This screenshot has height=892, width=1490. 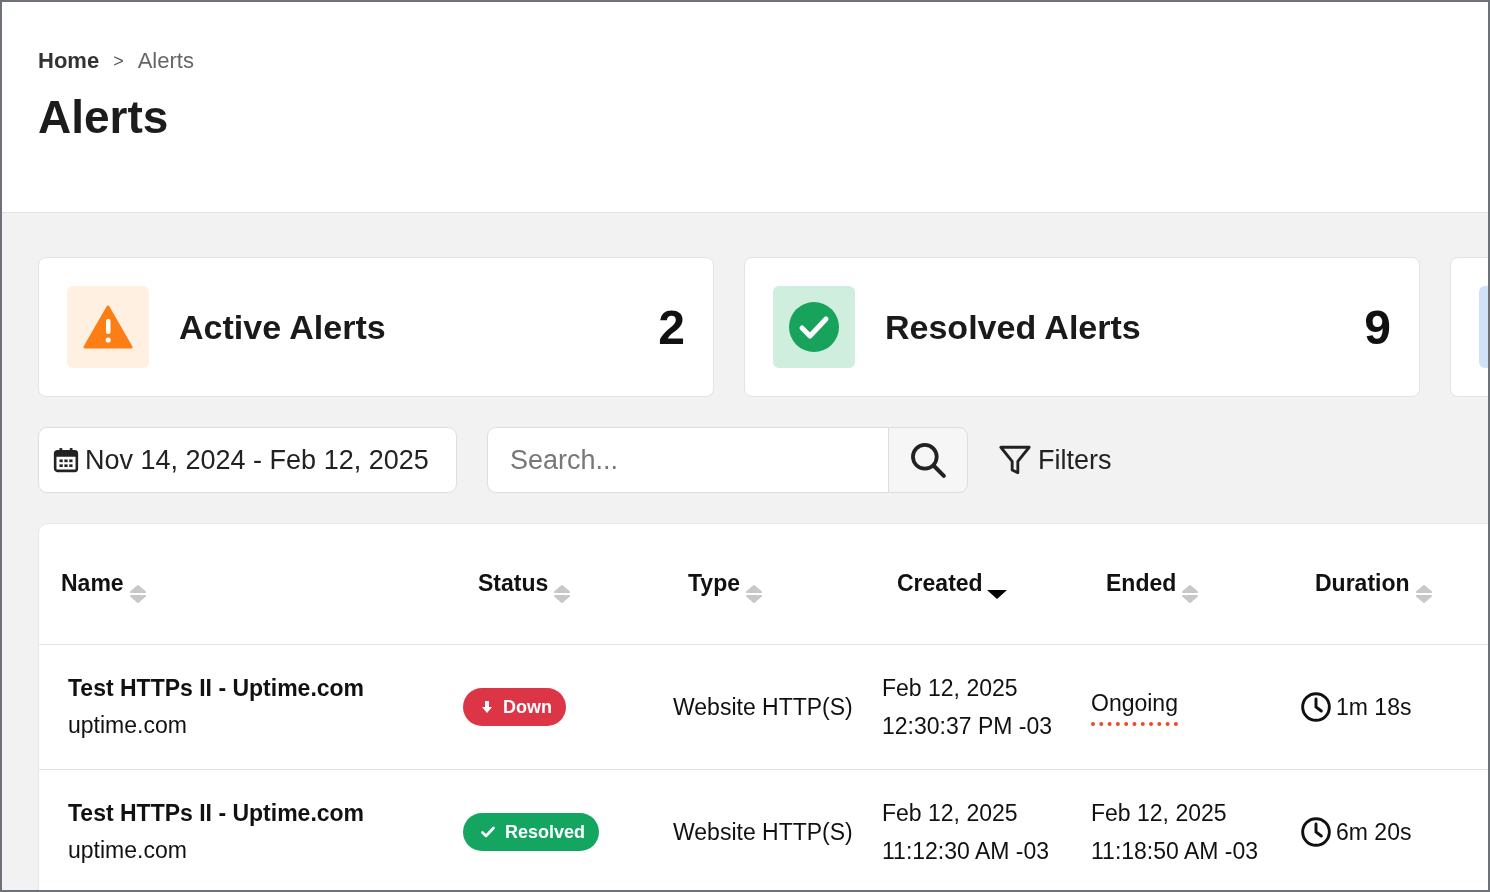 What do you see at coordinates (1015, 460) in the screenshot?
I see `funnel-icon` at bounding box center [1015, 460].